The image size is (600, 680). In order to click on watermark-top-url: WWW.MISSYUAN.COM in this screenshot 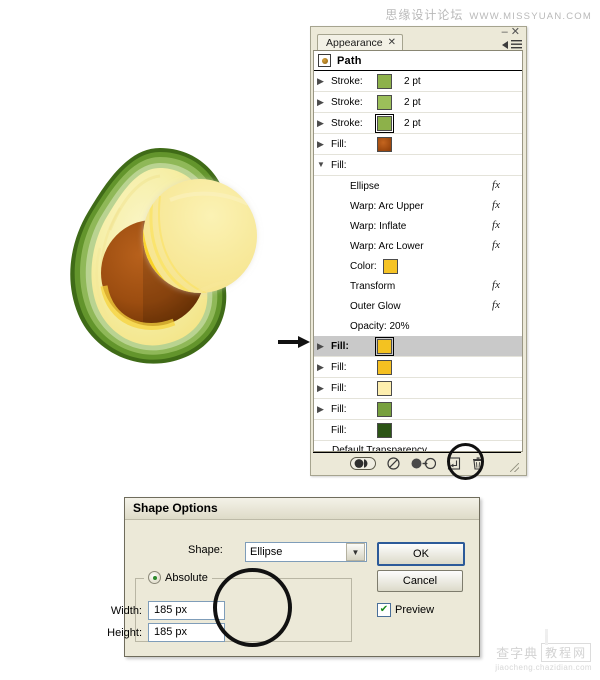, I will do `click(530, 16)`.